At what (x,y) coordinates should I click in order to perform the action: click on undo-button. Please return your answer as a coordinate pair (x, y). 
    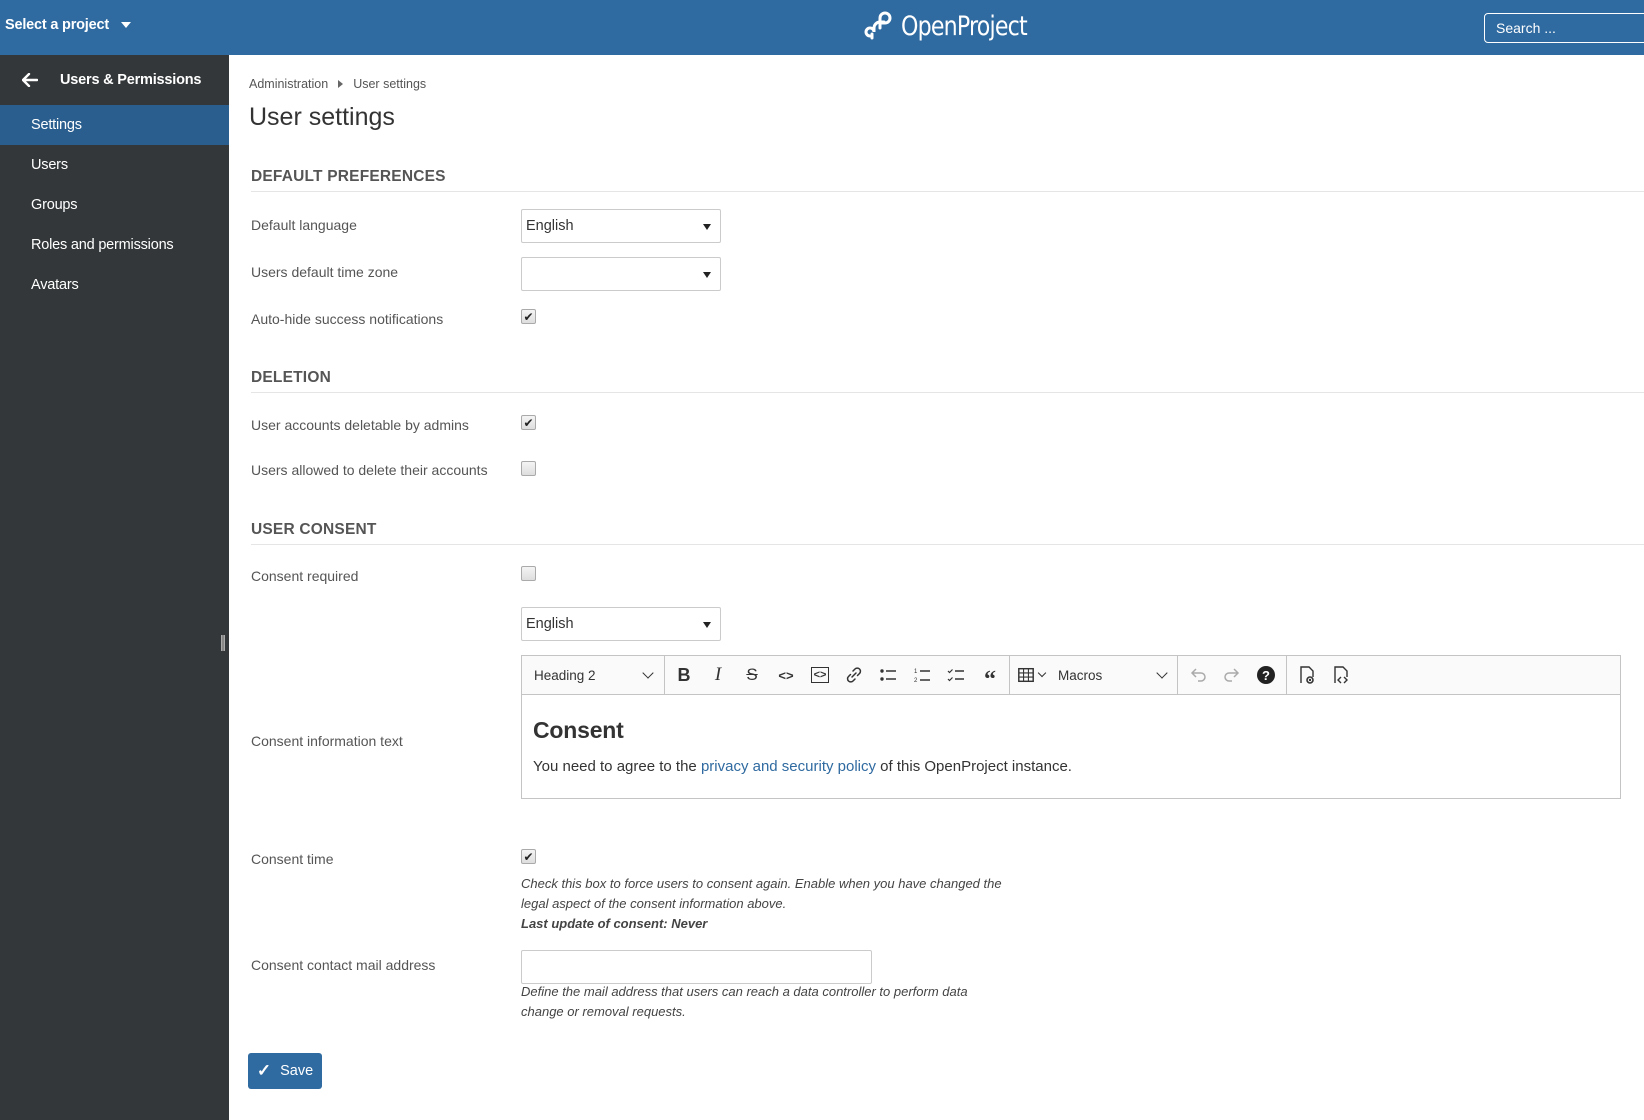
    Looking at the image, I should click on (1198, 675).